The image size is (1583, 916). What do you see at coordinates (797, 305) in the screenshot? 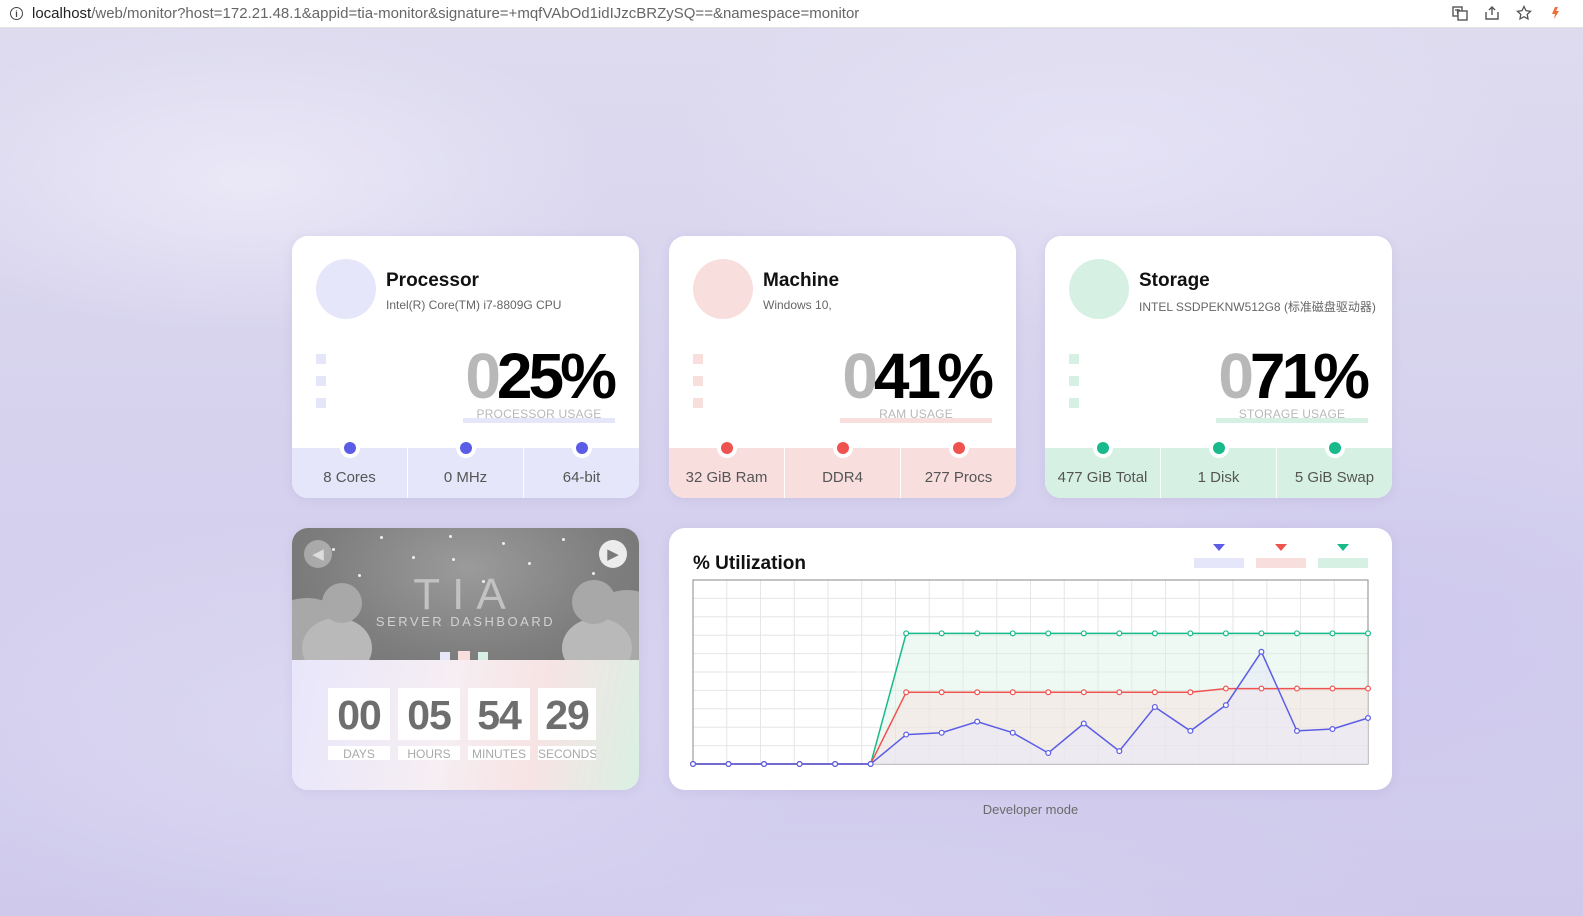
I see `machine-subtitle: Windows 10,` at bounding box center [797, 305].